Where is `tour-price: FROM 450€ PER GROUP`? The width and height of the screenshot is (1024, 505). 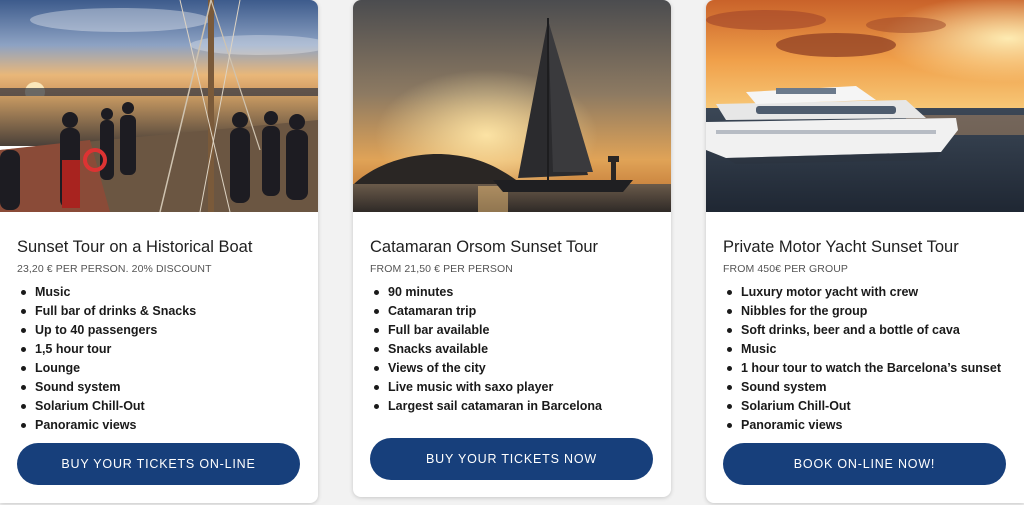 tour-price: FROM 450€ PER GROUP is located at coordinates (786, 269).